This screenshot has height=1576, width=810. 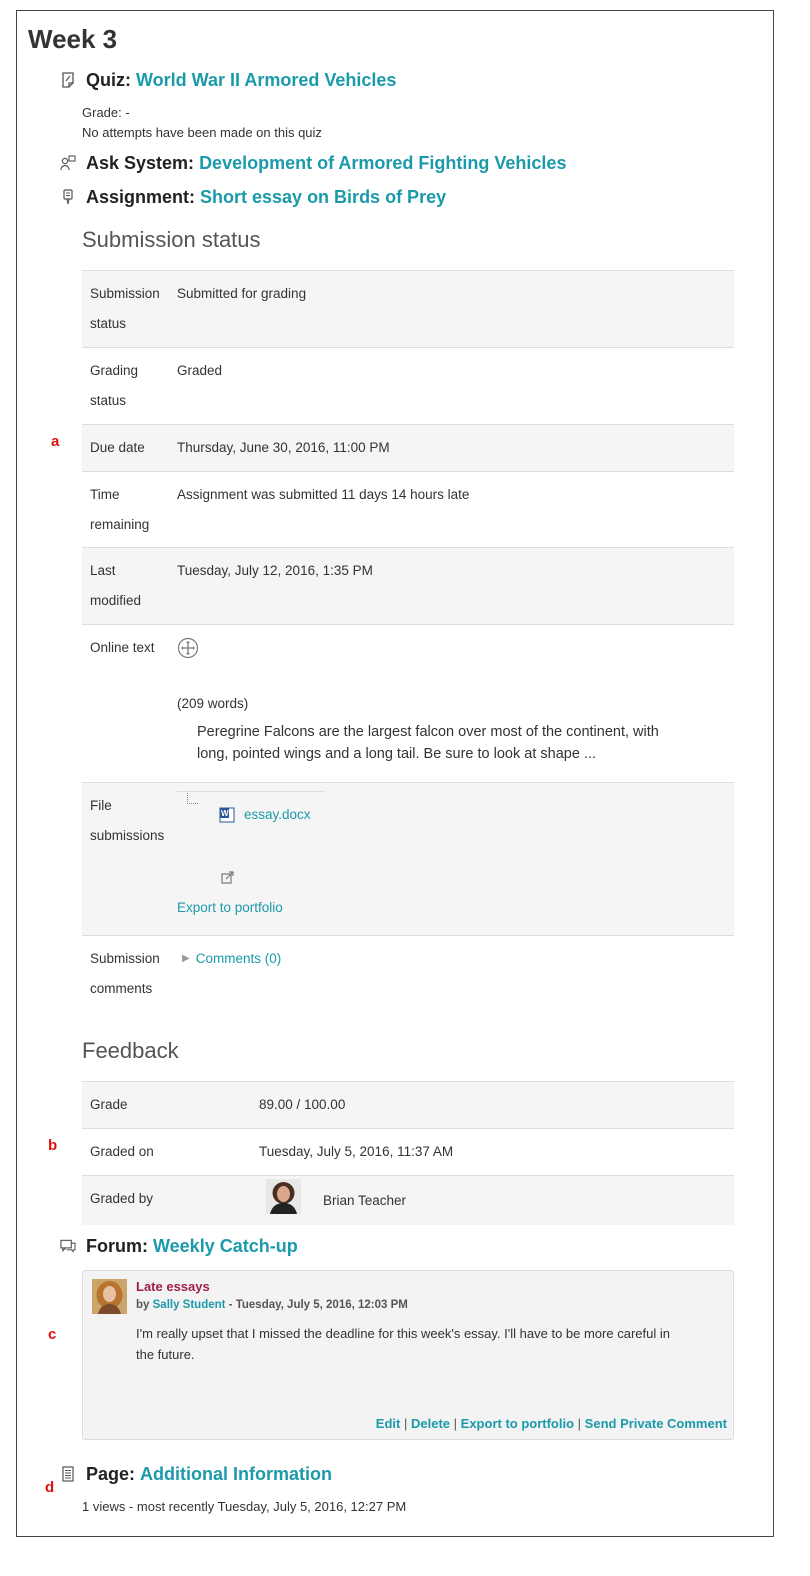 I want to click on grader-name: Brian Teacher, so click(x=365, y=1200).